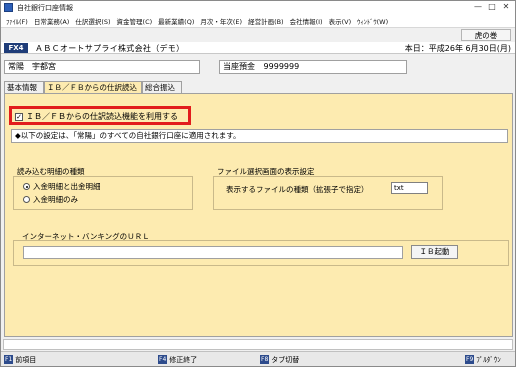 The image size is (516, 367). What do you see at coordinates (110, 48) in the screenshot?
I see `company-name: ＡＢＣオートサプライ株式会社（デモ）` at bounding box center [110, 48].